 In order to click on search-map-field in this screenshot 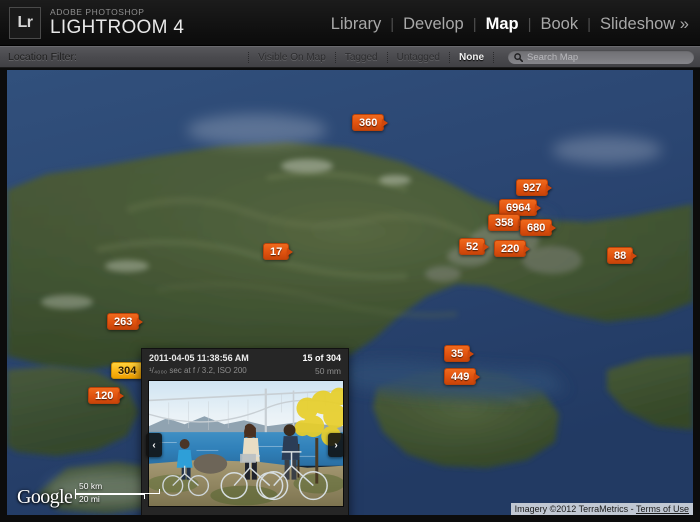, I will do `click(601, 57)`.